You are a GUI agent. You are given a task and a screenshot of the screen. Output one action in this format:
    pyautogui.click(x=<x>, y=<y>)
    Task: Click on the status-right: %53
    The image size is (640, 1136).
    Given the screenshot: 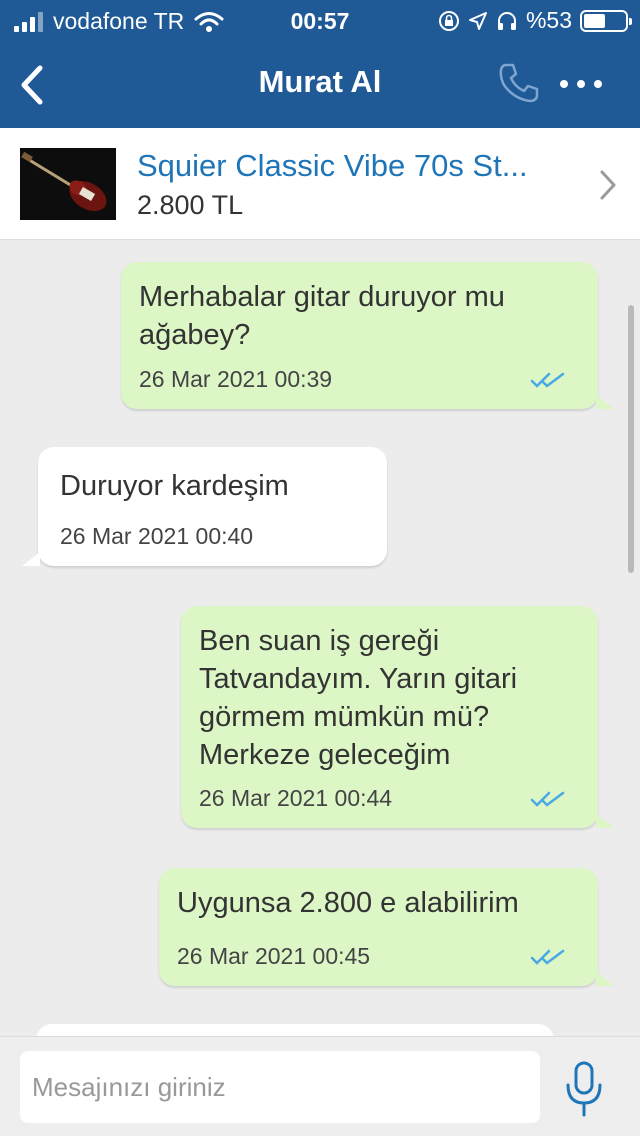 What is the action you would take?
    pyautogui.click(x=535, y=20)
    